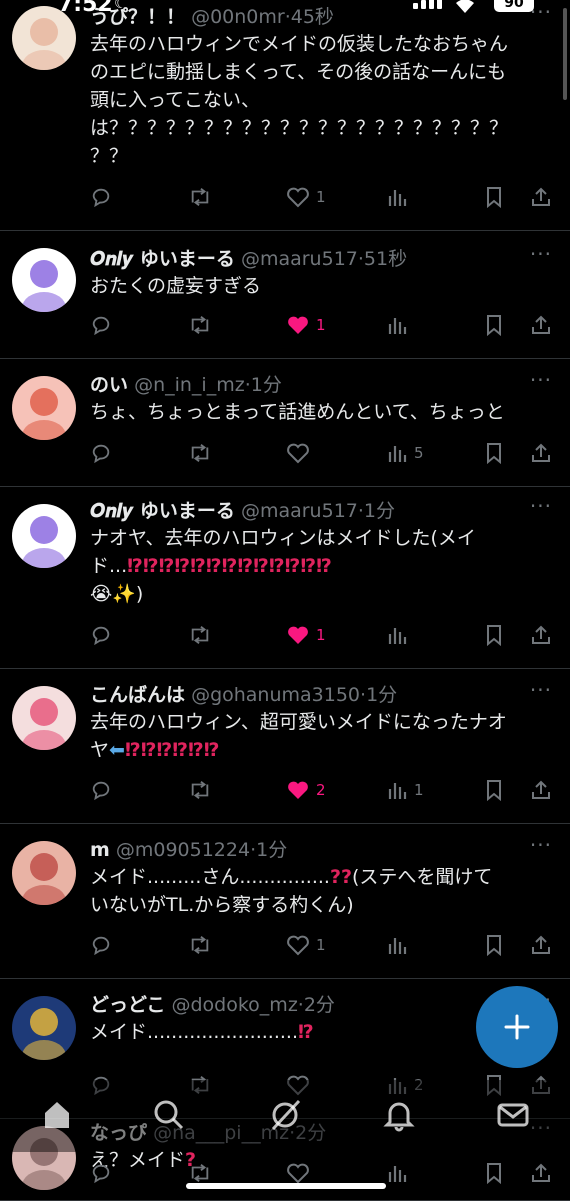 The image size is (570, 1201). Describe the element at coordinates (109, 385) in the screenshot. I see `display-name: のい` at that location.